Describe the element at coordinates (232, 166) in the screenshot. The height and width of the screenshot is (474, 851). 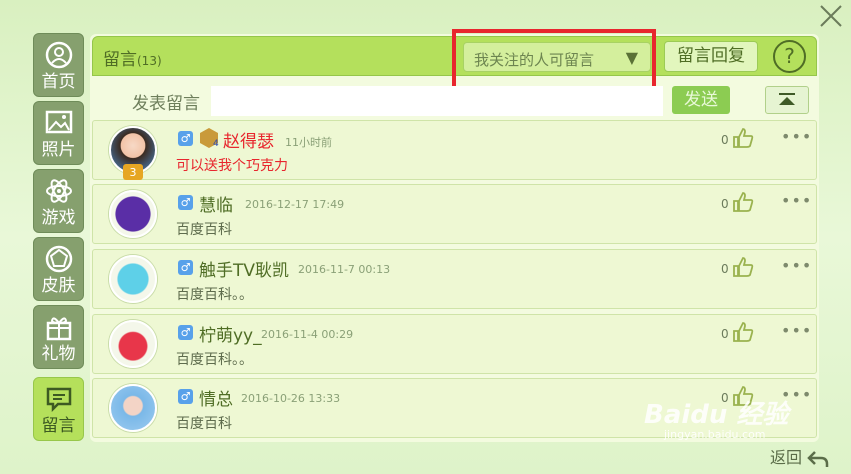
I see `message-text: 可以送我个巧克力` at that location.